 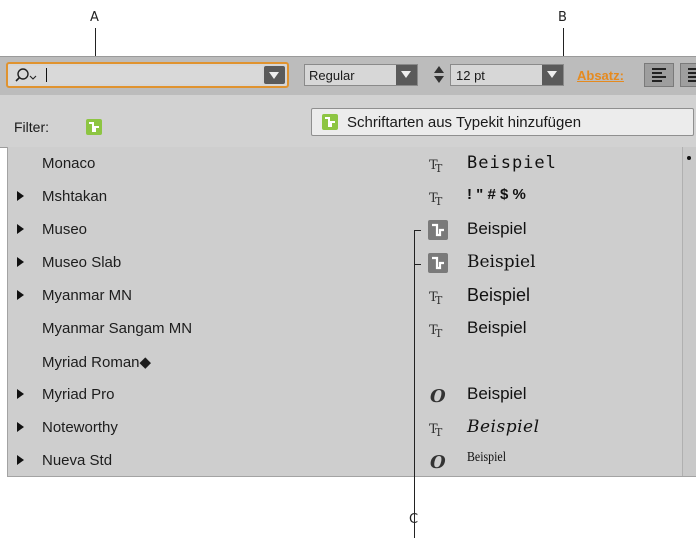 What do you see at coordinates (689, 311) in the screenshot?
I see `font-list-scrollbar` at bounding box center [689, 311].